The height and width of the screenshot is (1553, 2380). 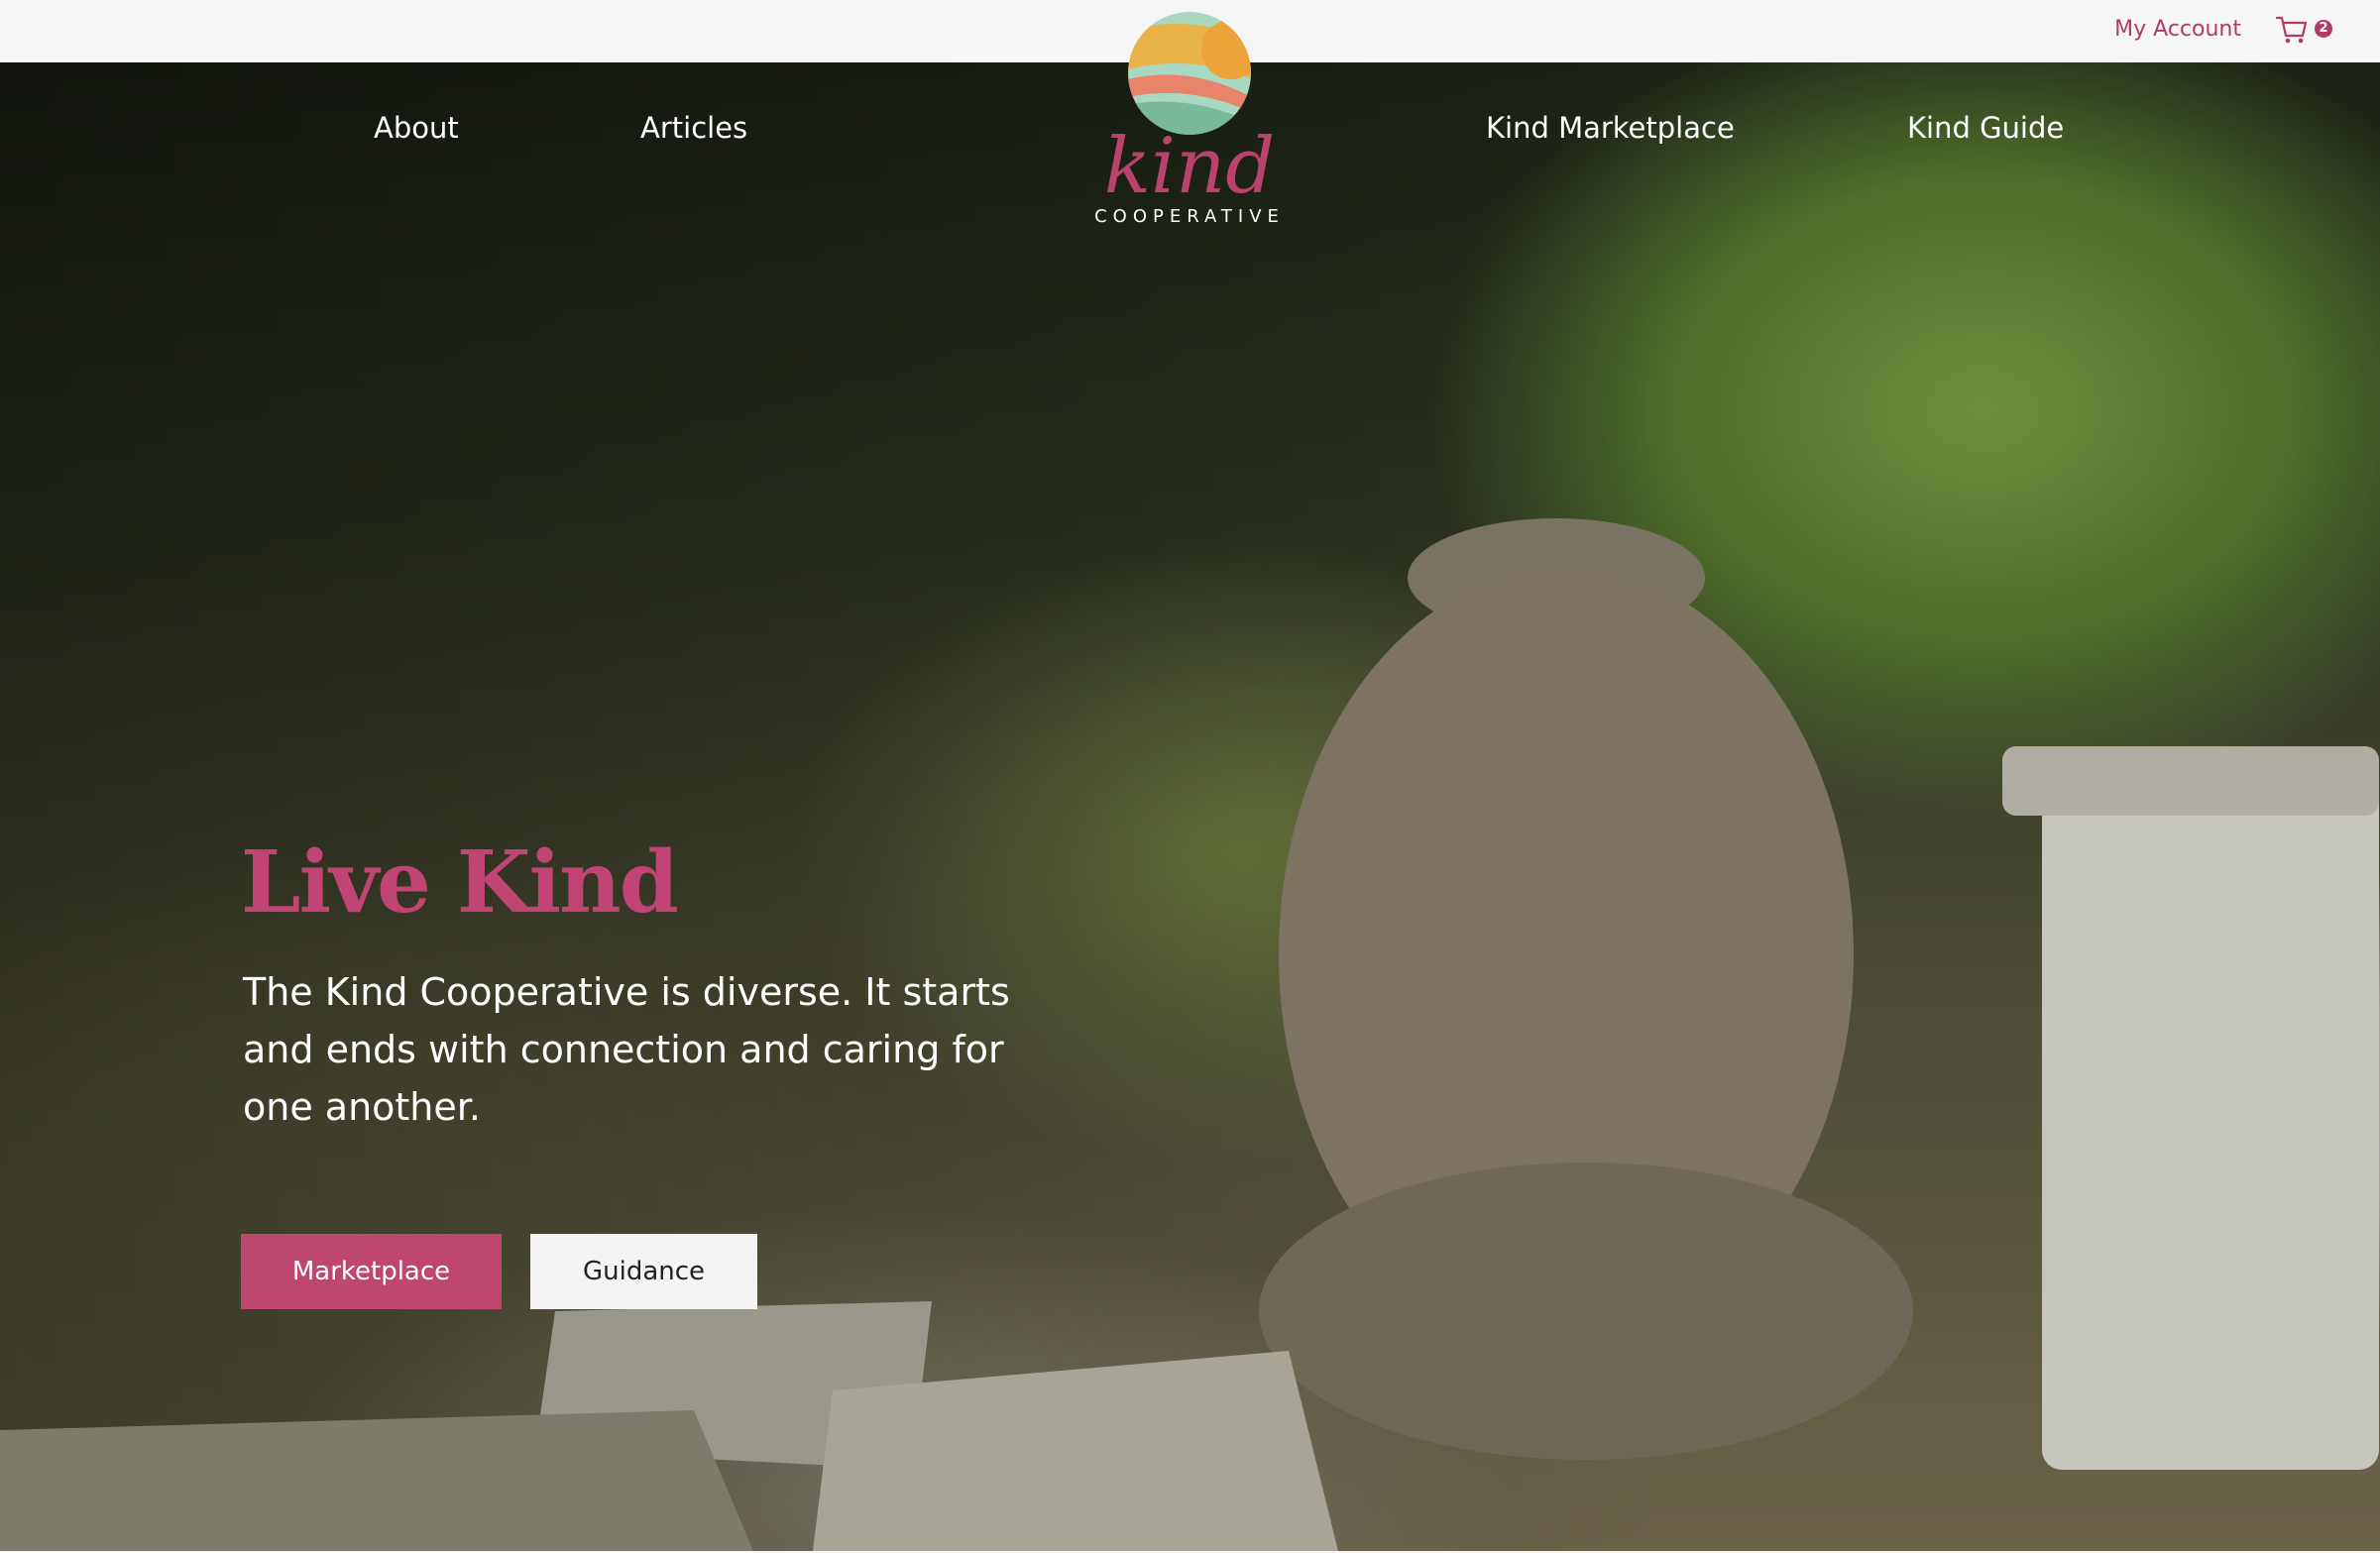 What do you see at coordinates (693, 128) in the screenshot?
I see `nav-articles: Articles` at bounding box center [693, 128].